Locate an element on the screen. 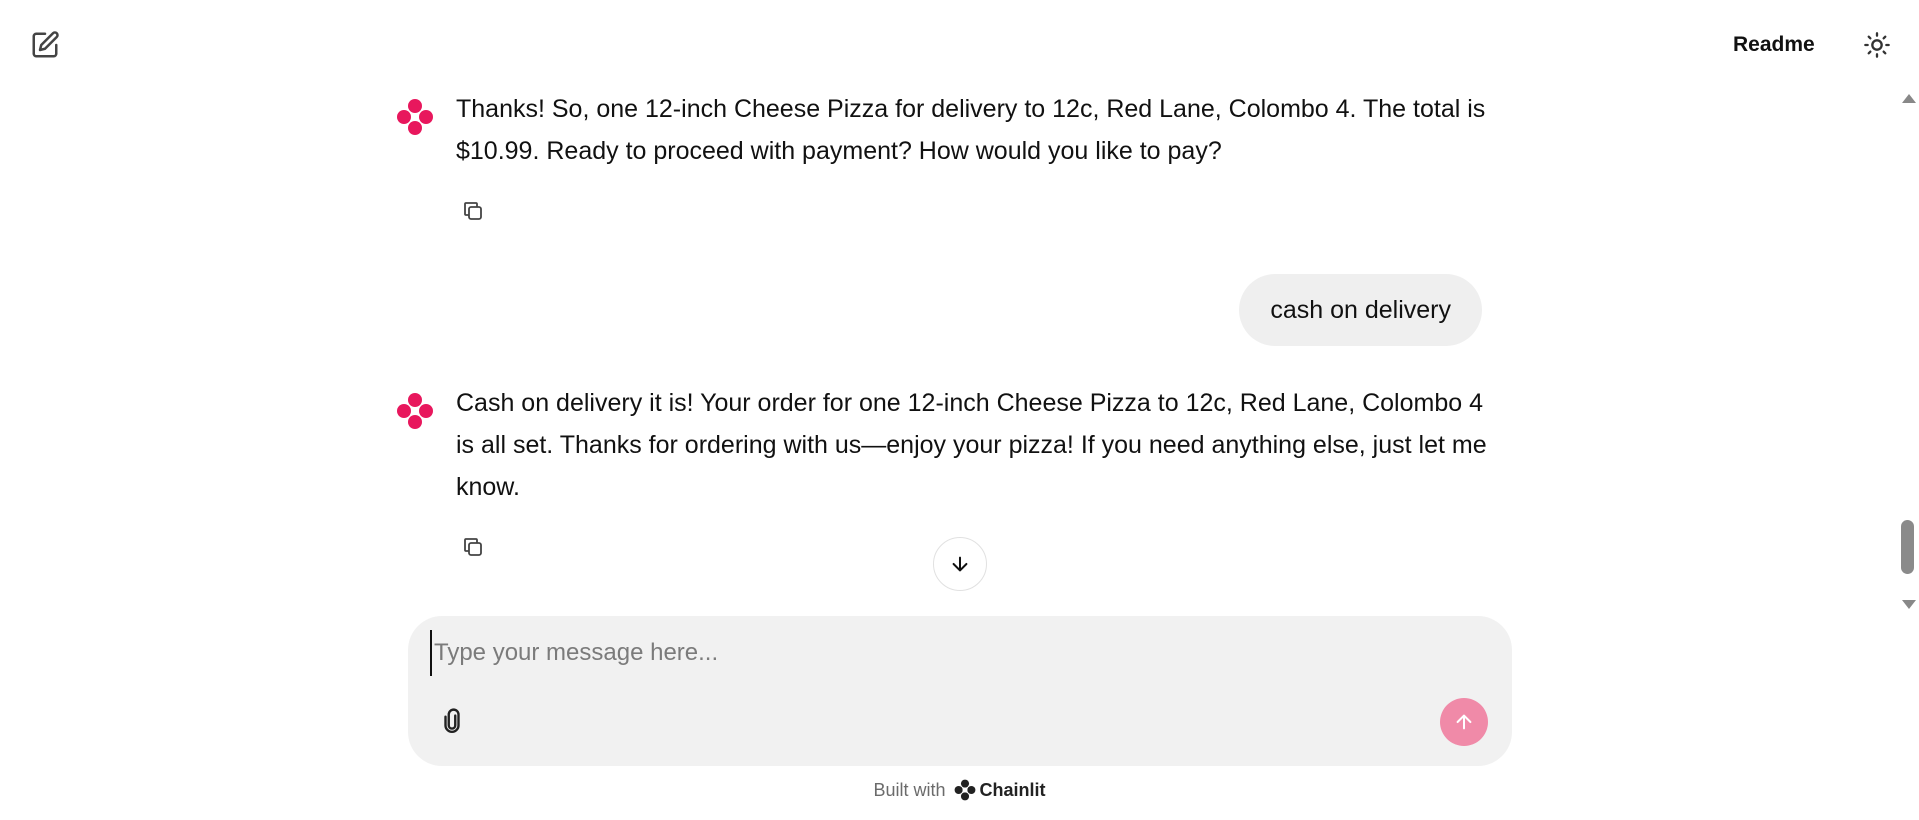  attach-file-button is located at coordinates (452, 721).